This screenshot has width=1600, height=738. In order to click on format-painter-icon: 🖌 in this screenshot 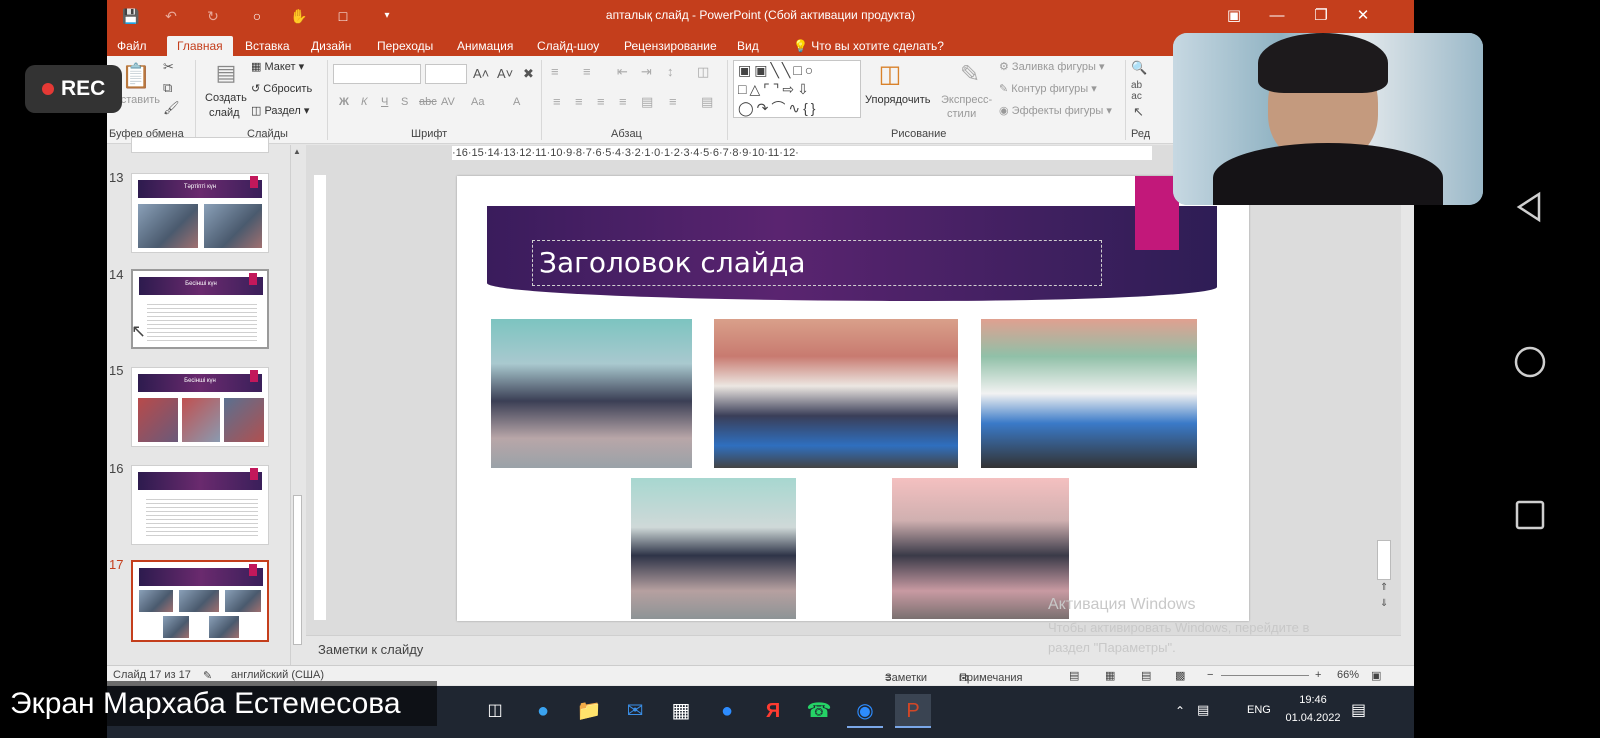, I will do `click(171, 108)`.